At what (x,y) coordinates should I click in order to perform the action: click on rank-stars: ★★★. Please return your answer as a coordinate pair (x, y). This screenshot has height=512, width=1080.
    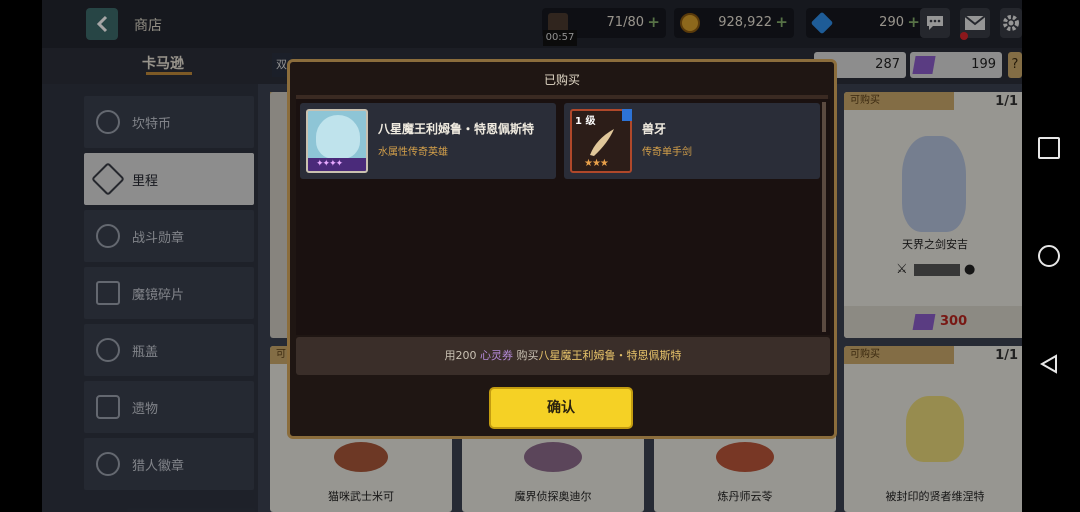
    Looking at the image, I should click on (596, 163).